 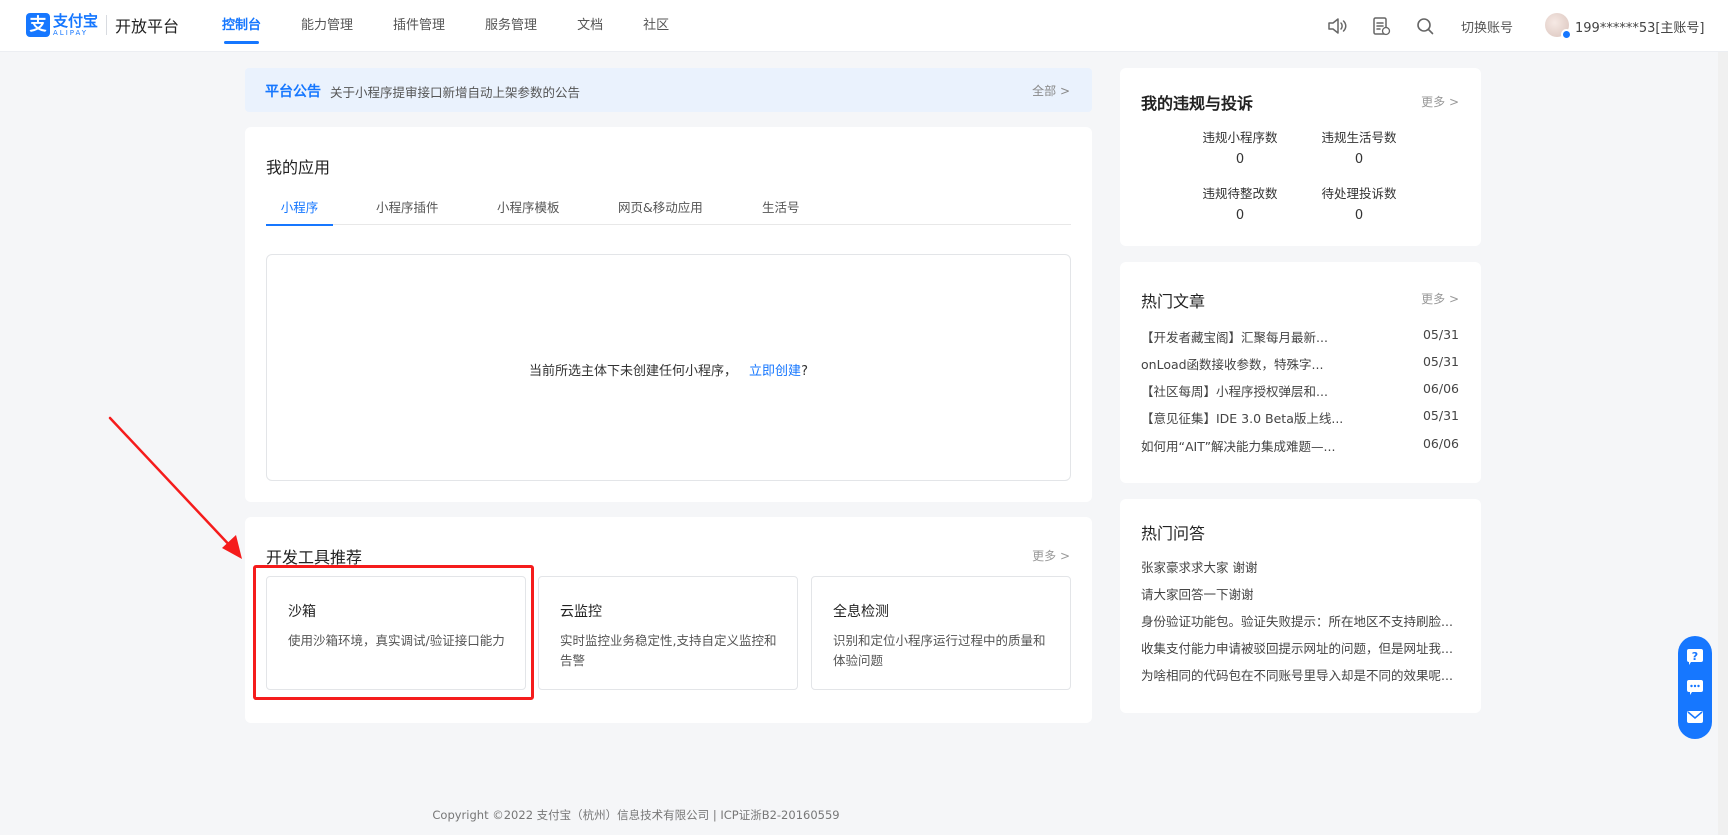 I want to click on hot-qa-title: 热门问答, so click(x=1173, y=533).